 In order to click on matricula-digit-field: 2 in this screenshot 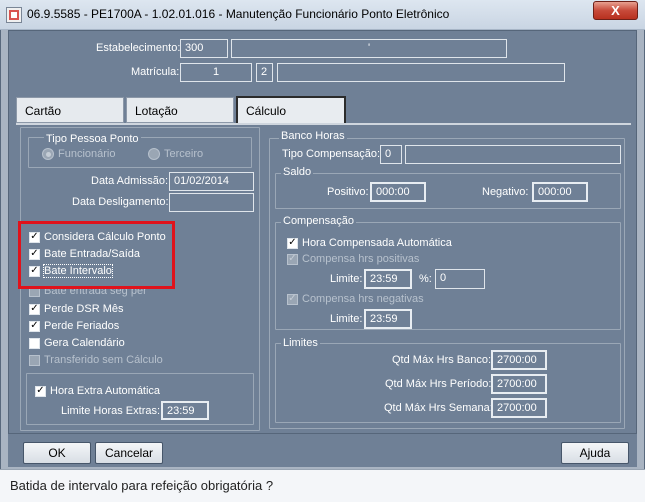, I will do `click(264, 72)`.